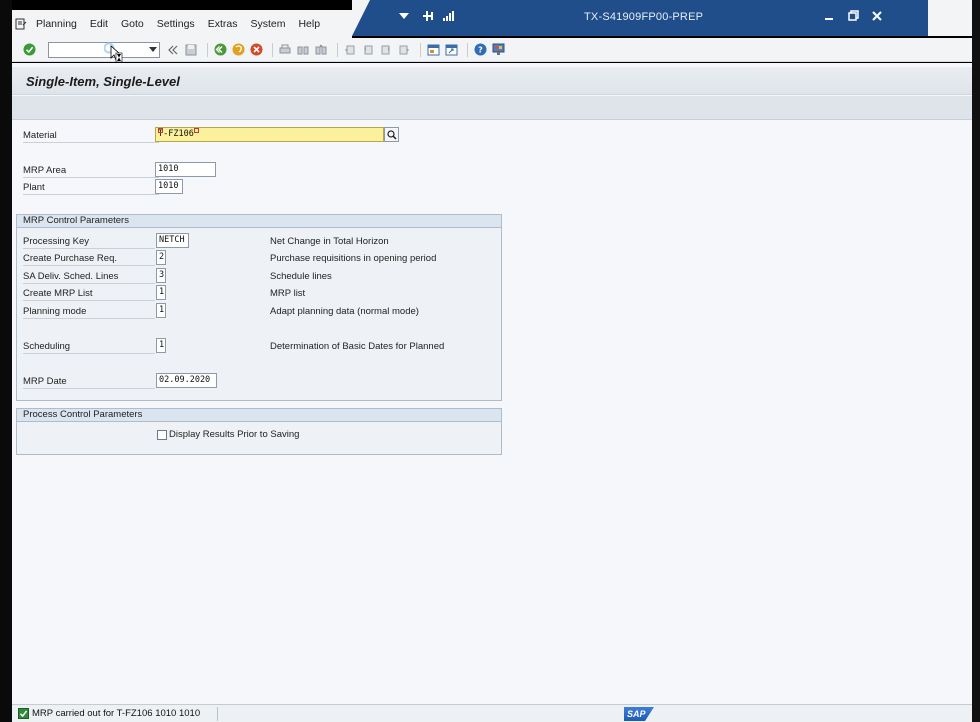 The height and width of the screenshot is (722, 980). Describe the element at coordinates (161, 257) in the screenshot. I see `create-purchase-req-input: 2` at that location.